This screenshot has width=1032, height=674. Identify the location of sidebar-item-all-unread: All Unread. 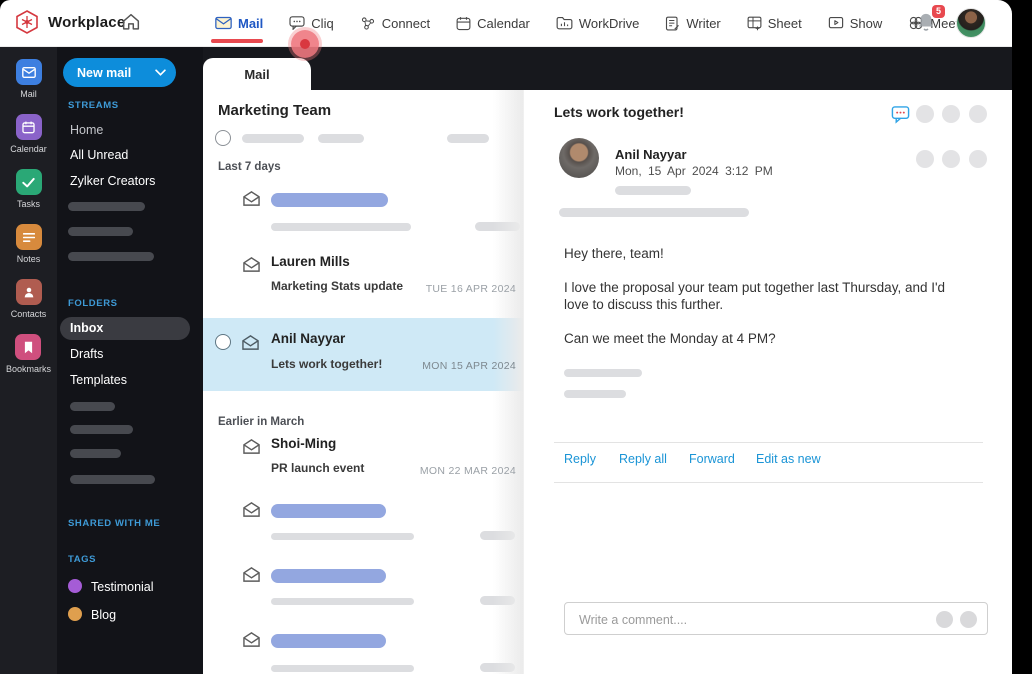
(99, 155).